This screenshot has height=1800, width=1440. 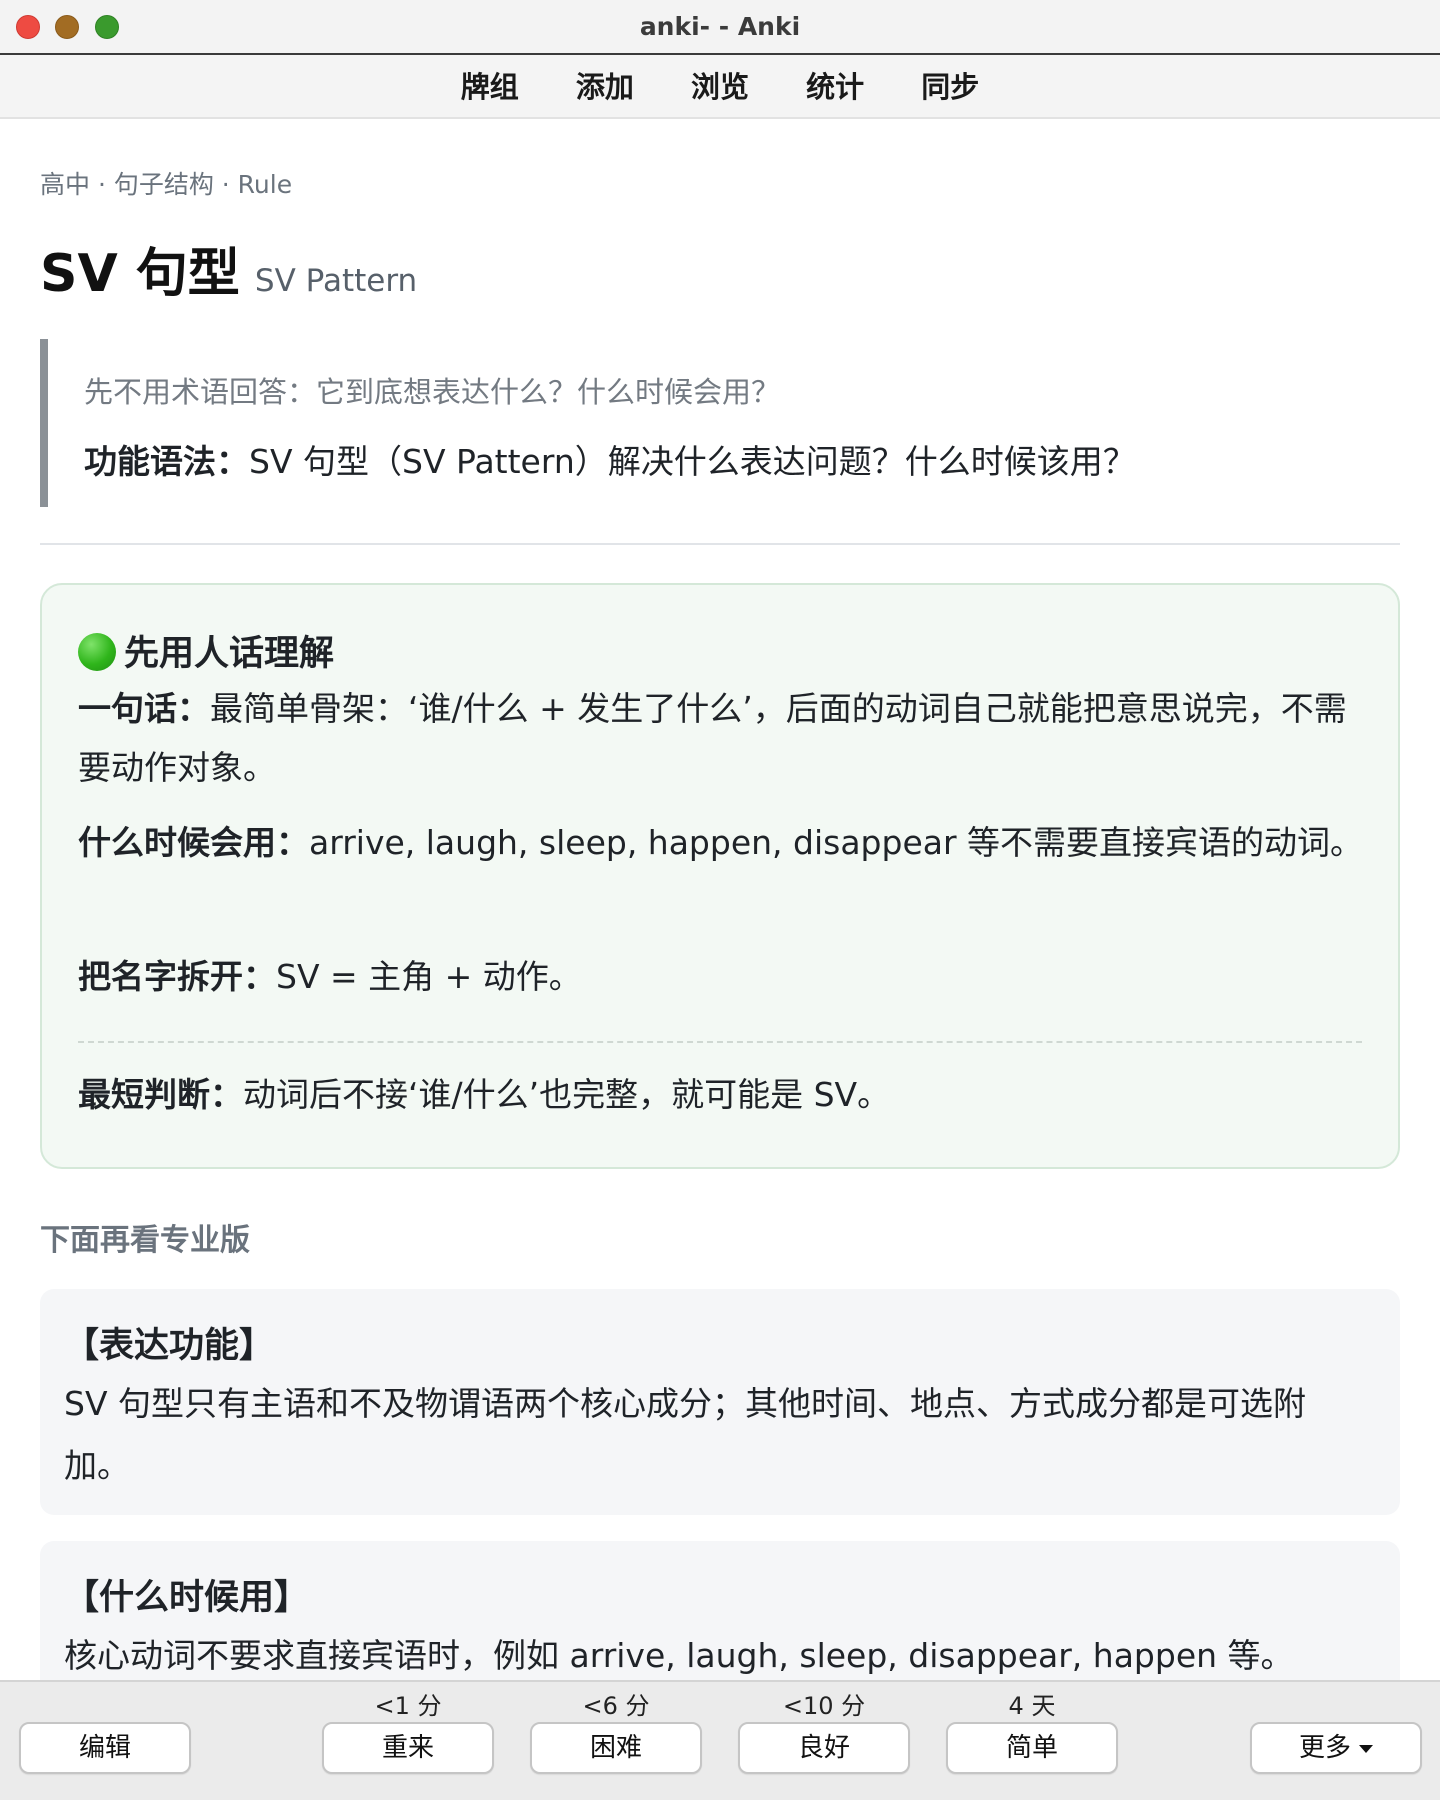 What do you see at coordinates (187, 1598) in the screenshot?
I see `when-section-title: 【什么时候用】` at bounding box center [187, 1598].